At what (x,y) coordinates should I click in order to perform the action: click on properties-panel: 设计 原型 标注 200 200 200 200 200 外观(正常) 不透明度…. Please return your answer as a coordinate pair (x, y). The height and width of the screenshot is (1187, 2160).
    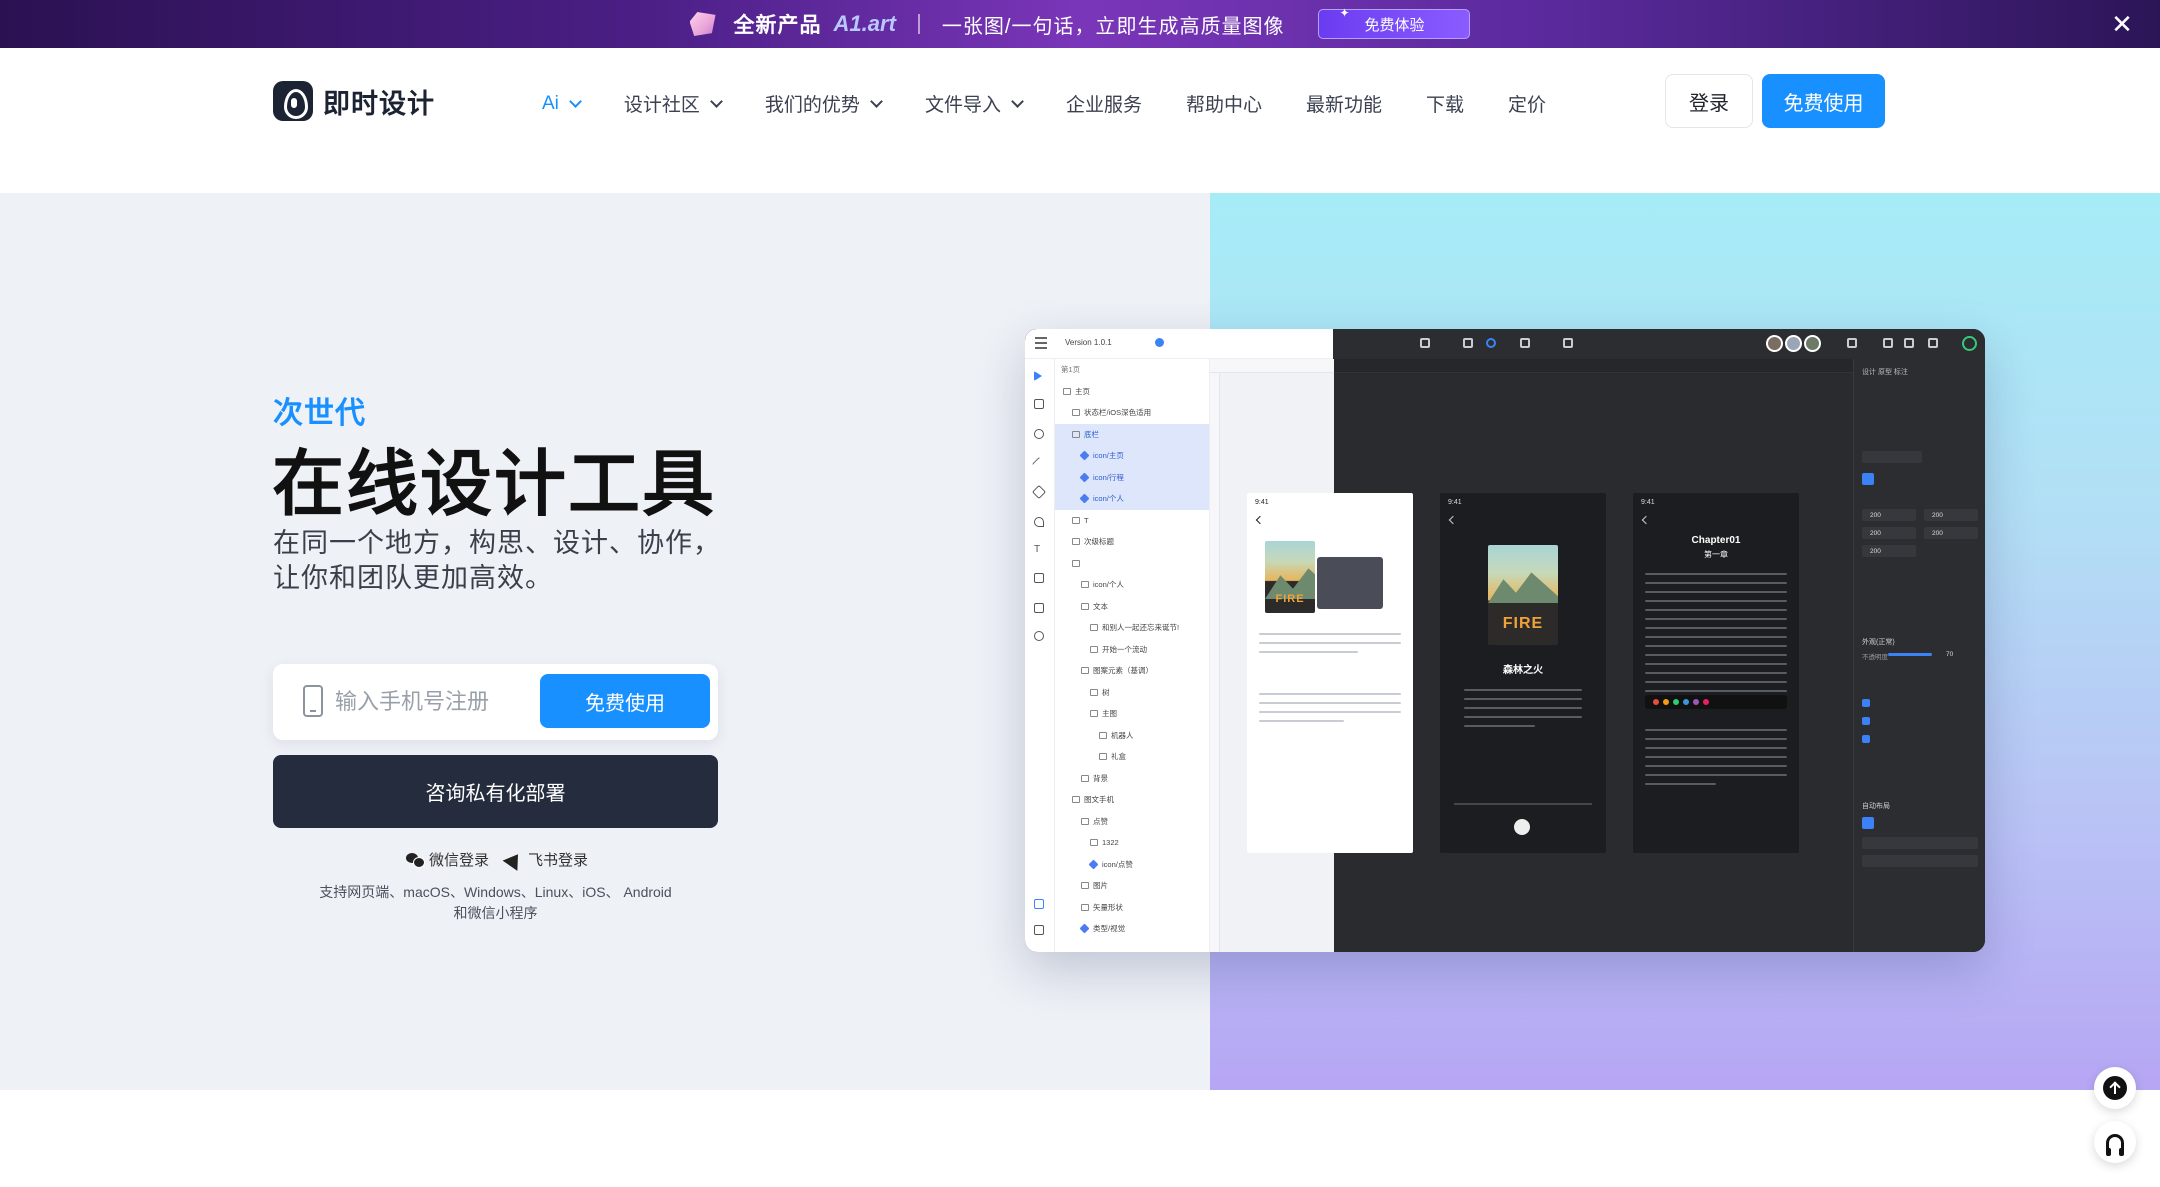
    Looking at the image, I should click on (1919, 655).